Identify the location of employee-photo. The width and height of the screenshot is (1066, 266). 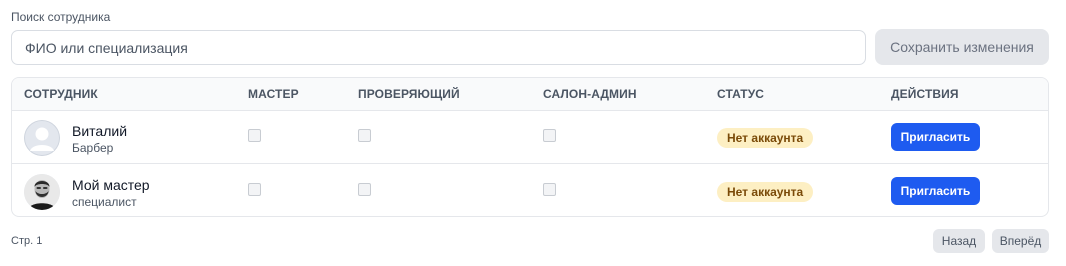
(42, 192).